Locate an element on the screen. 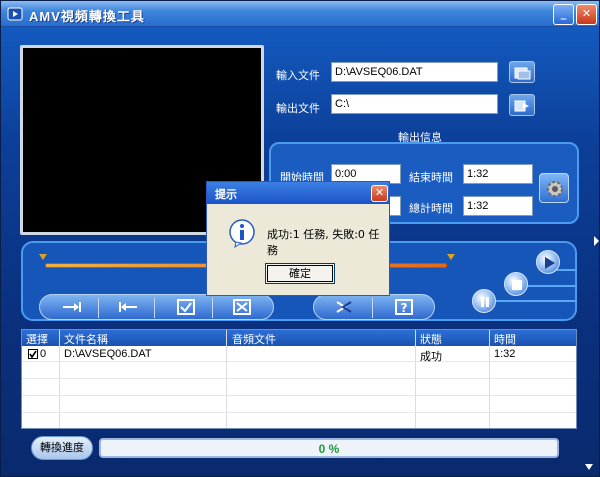  message-dialog: 提示 ✕ 成功:1 任務, 失敗:0 任務 確定 is located at coordinates (298, 238).